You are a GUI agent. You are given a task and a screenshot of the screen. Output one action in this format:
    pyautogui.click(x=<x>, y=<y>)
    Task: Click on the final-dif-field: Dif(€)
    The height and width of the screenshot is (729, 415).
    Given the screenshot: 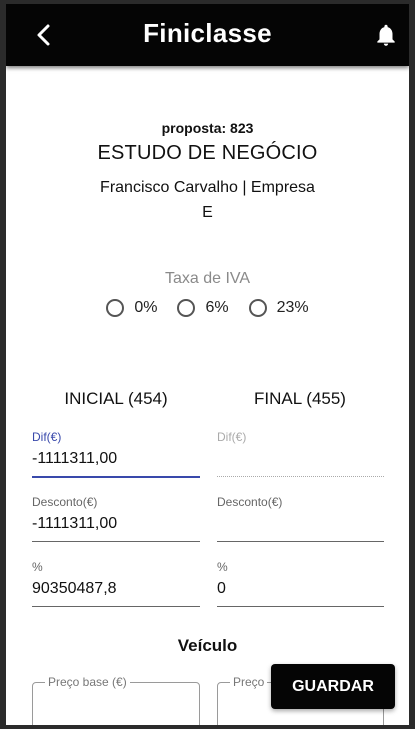 What is the action you would take?
    pyautogui.click(x=300, y=453)
    